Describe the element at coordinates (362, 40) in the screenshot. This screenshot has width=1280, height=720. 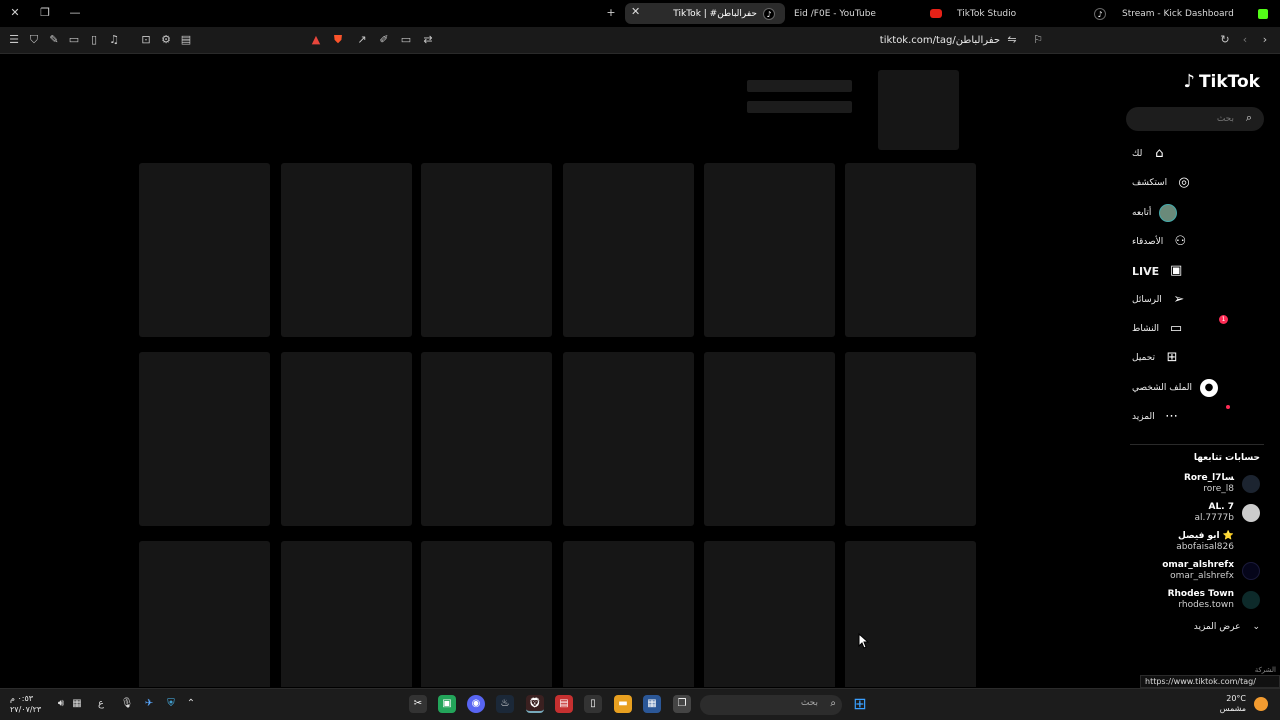
I see `share-icon: ↗` at that location.